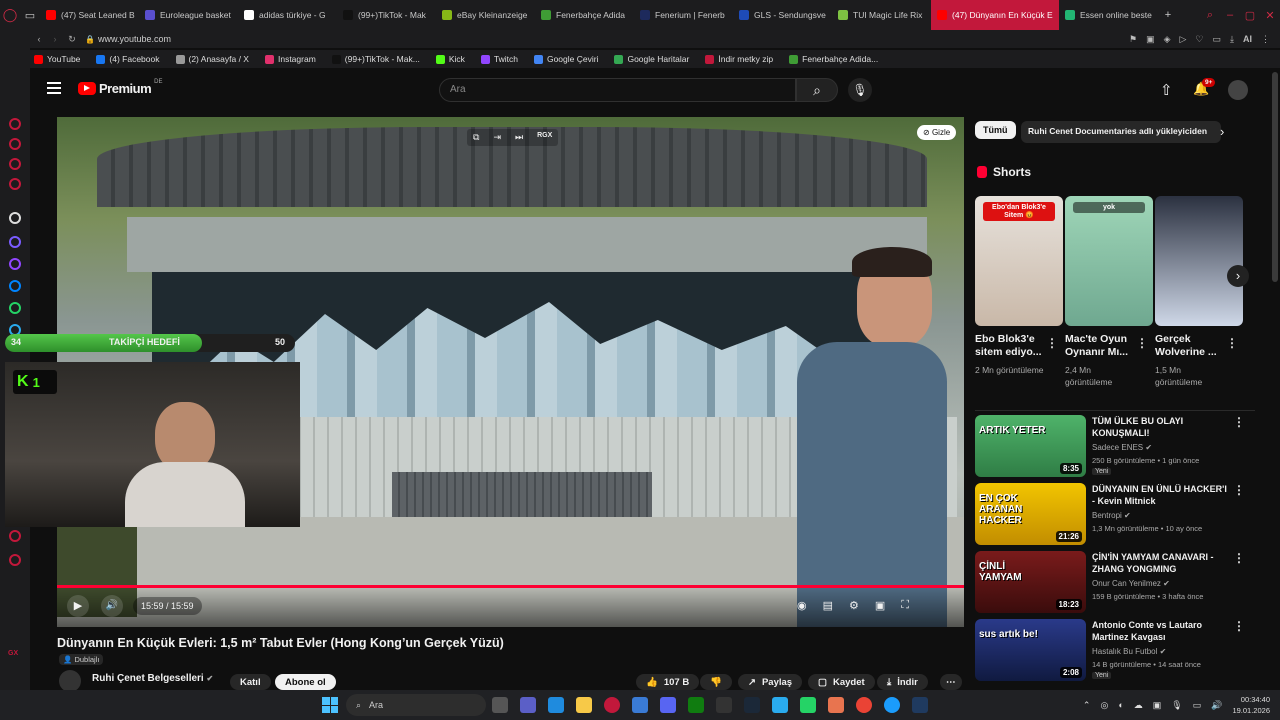 The image size is (1280, 720). I want to click on skip-icon: ⏭, so click(519, 137).